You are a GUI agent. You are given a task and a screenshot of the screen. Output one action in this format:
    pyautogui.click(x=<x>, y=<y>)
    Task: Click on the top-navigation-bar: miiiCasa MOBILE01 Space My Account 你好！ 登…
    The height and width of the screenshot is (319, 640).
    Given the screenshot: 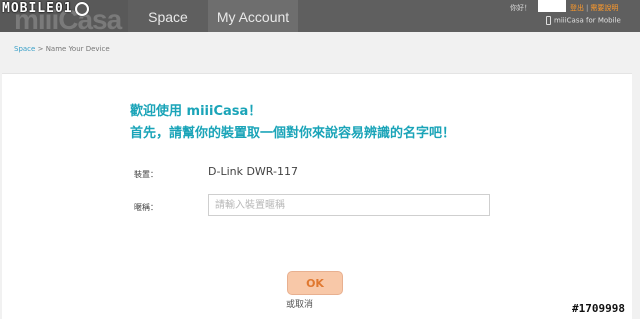 What is the action you would take?
    pyautogui.click(x=320, y=16)
    